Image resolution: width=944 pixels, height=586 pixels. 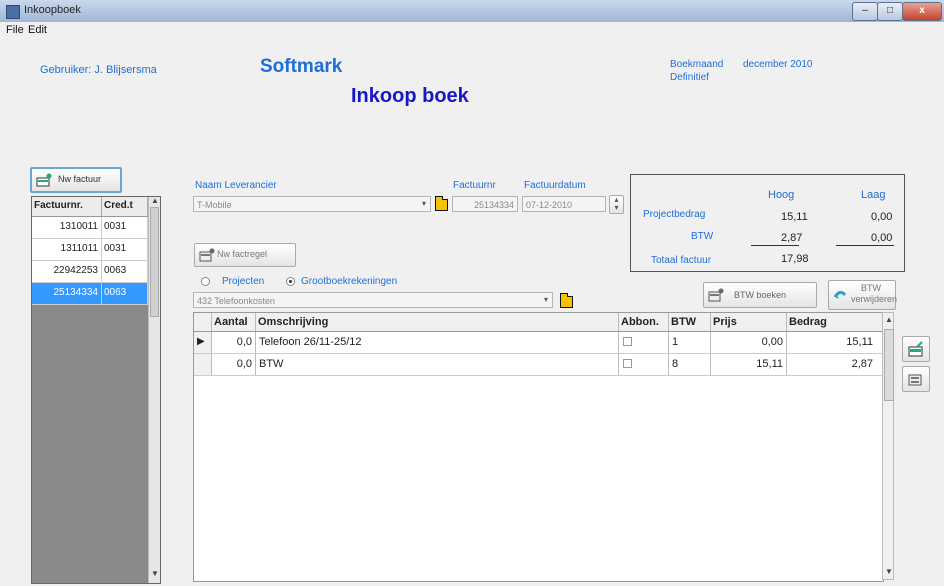 I want to click on invoice-list-header: Factuurnr. Cred.t, so click(x=90, y=207).